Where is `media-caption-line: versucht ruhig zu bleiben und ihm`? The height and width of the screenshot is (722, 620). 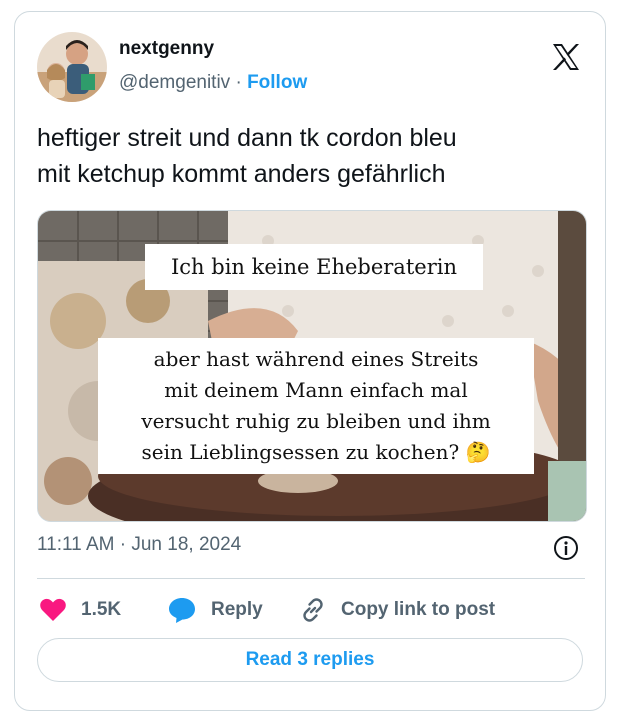
media-caption-line: versucht ruhig zu bleiben und ihm is located at coordinates (316, 421).